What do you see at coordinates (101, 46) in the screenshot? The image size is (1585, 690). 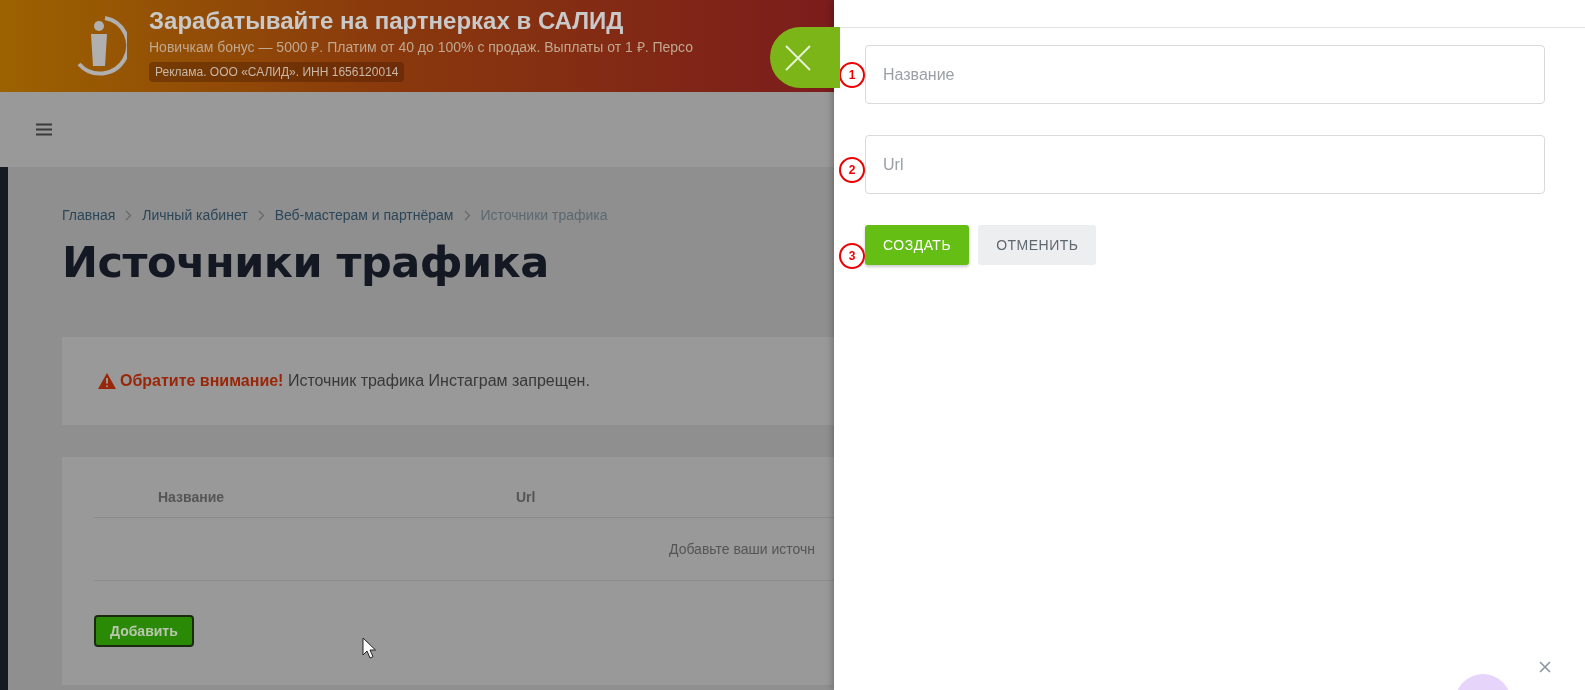 I see `logo-icon` at bounding box center [101, 46].